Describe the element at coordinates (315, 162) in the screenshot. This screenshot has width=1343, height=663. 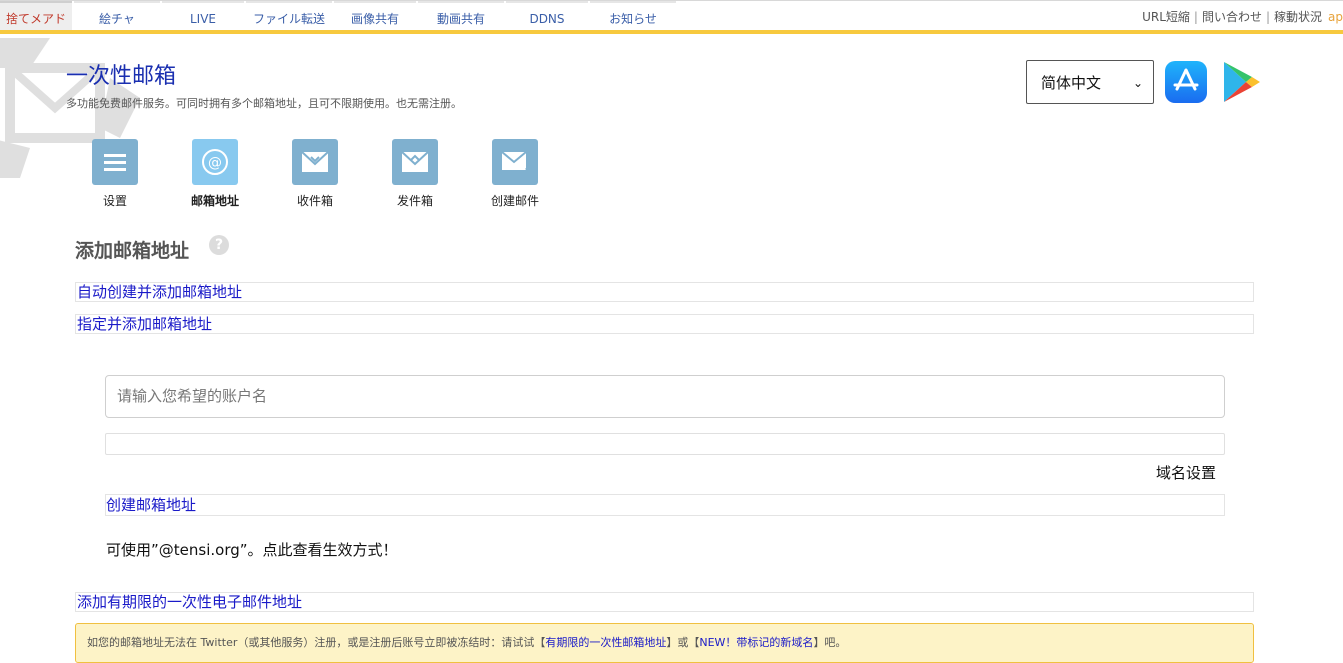
I see `inbox-icon` at that location.